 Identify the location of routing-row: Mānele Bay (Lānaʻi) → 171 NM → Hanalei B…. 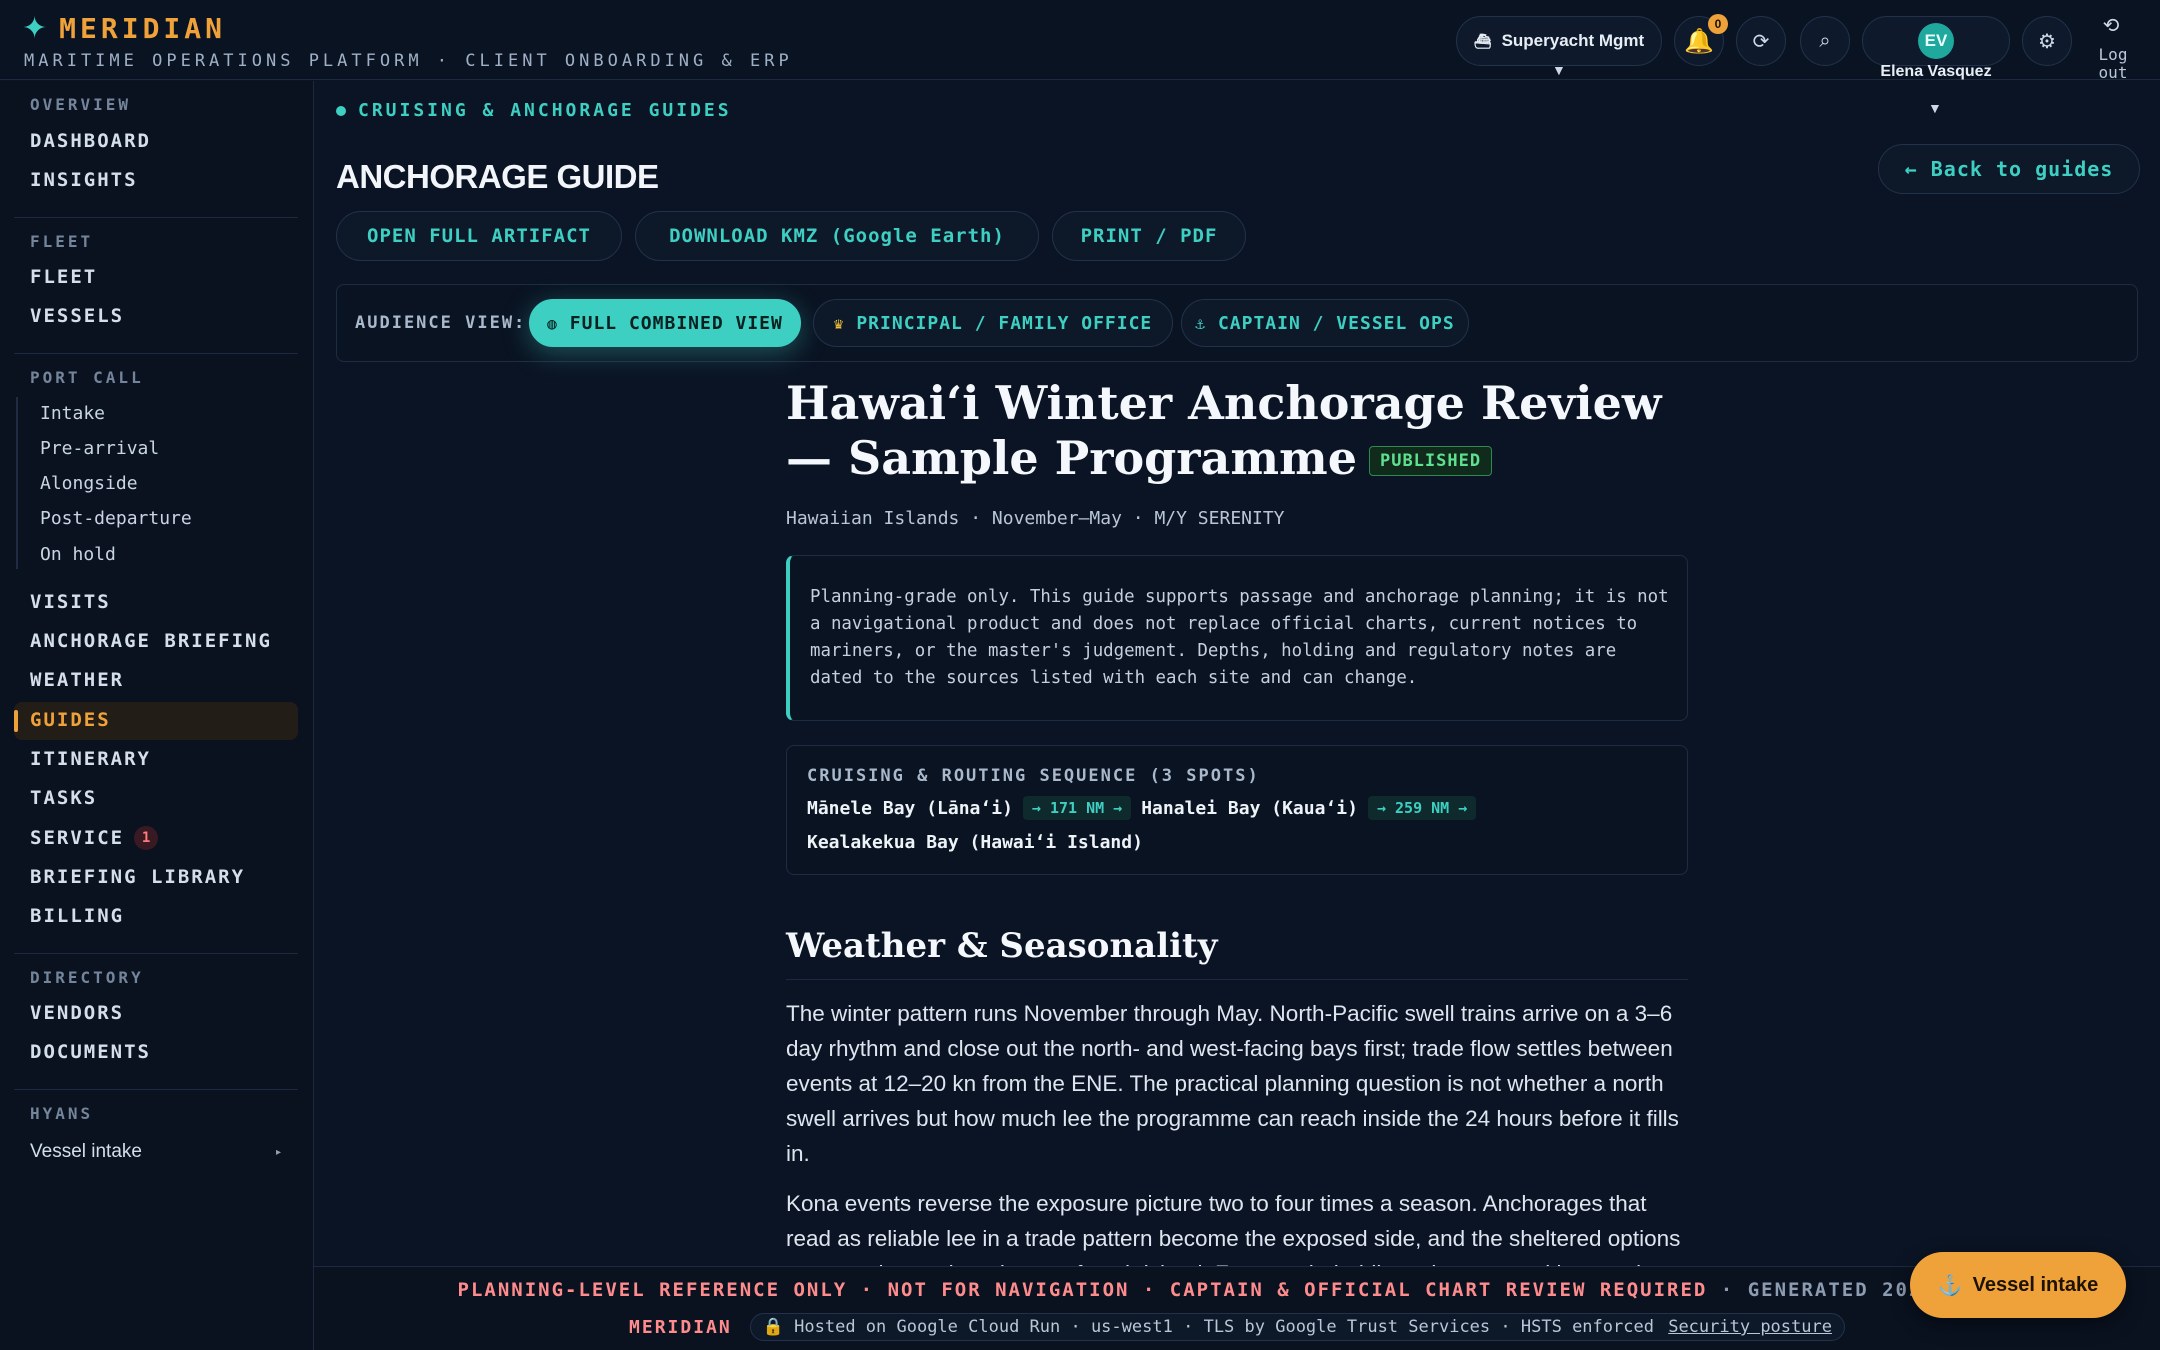
(1142, 808).